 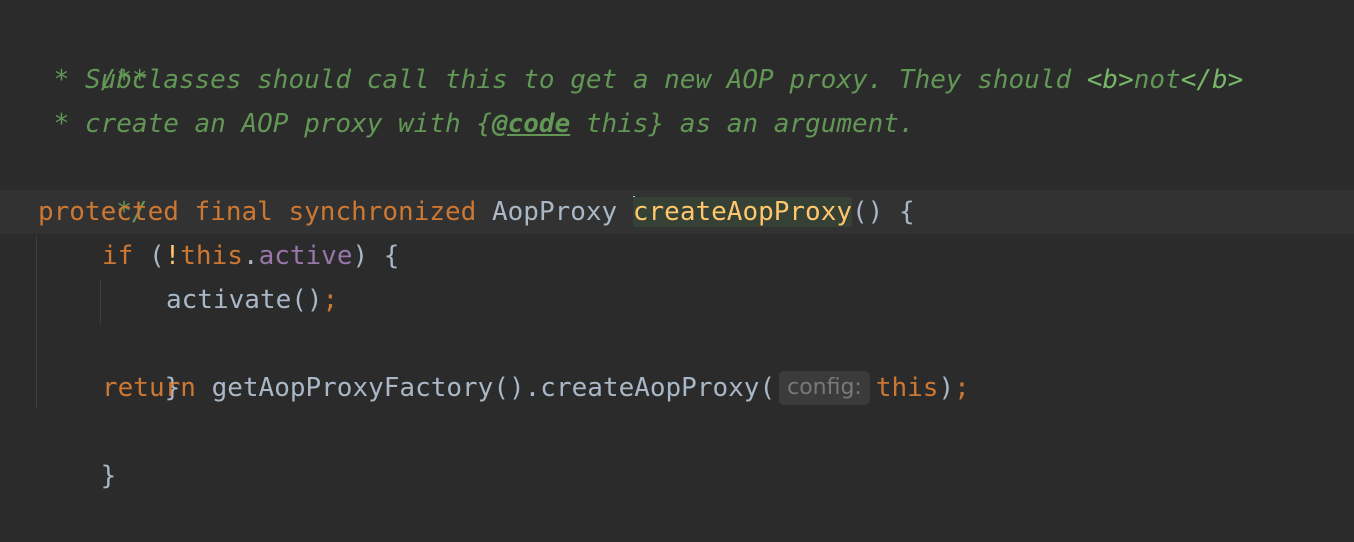 I want to click on keyword-this-arg: this, so click(x=907, y=388).